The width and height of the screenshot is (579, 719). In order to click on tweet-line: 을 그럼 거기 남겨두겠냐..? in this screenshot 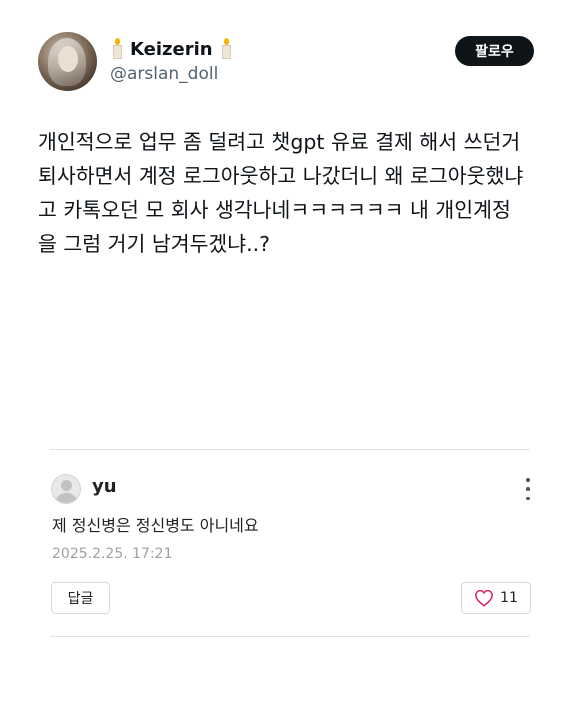, I will do `click(154, 244)`.